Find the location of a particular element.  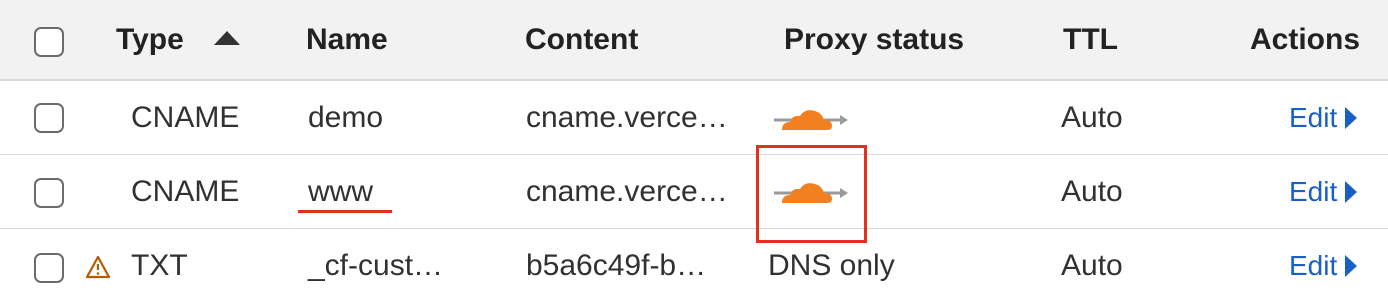

column-header-actions: Actions is located at coordinates (1305, 39).